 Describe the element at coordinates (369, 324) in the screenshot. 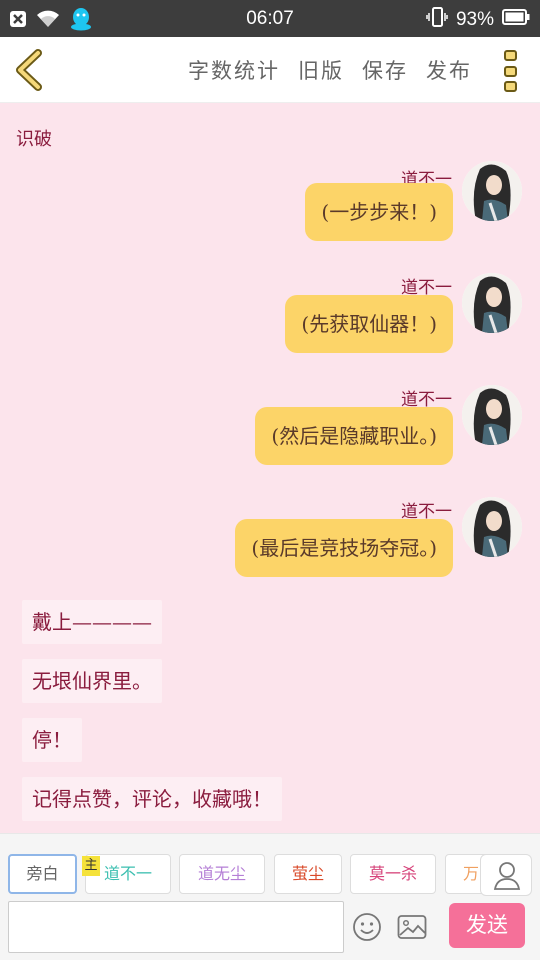

I see `message-bubble: (先获取仙器！)` at that location.